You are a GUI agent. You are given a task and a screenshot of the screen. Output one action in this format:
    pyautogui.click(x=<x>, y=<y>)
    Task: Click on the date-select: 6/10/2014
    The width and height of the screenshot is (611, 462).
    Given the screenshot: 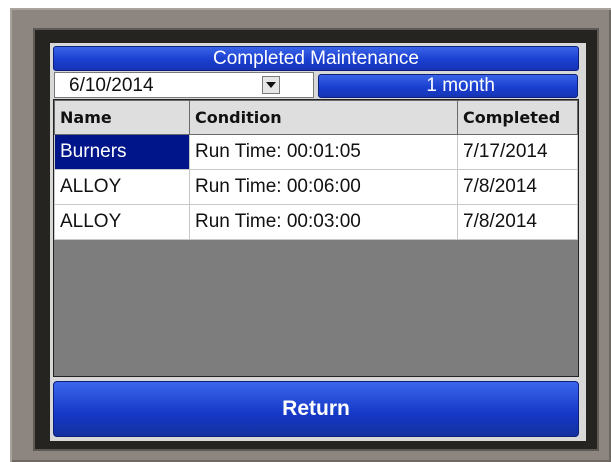 What is the action you would take?
    pyautogui.click(x=184, y=85)
    